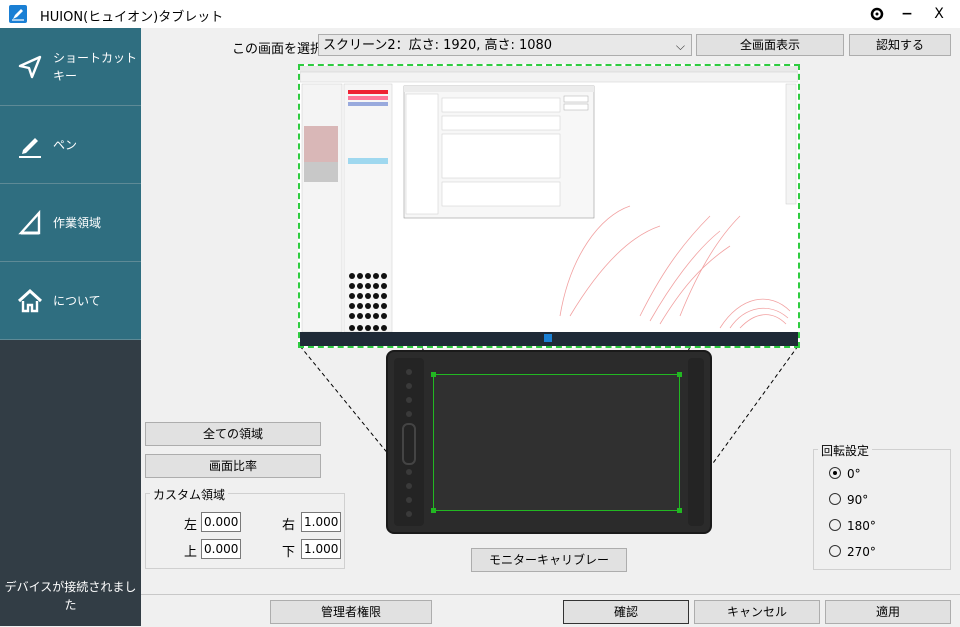 This screenshot has width=960, height=627. What do you see at coordinates (894, 552) in the screenshot?
I see `rotation-radio-270: 270°` at bounding box center [894, 552].